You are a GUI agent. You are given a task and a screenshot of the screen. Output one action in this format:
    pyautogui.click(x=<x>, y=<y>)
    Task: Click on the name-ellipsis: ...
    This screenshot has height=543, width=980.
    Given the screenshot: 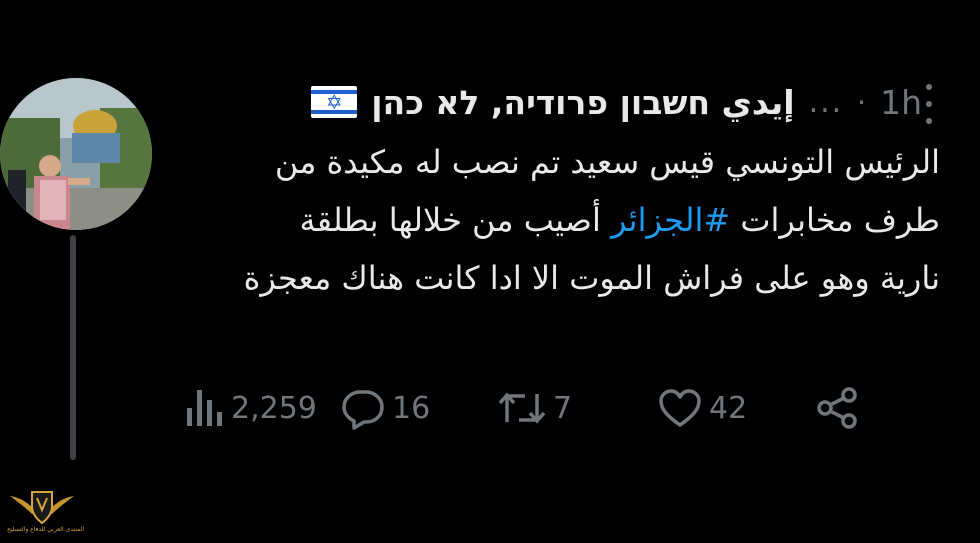 What is the action you would take?
    pyautogui.click(x=826, y=102)
    